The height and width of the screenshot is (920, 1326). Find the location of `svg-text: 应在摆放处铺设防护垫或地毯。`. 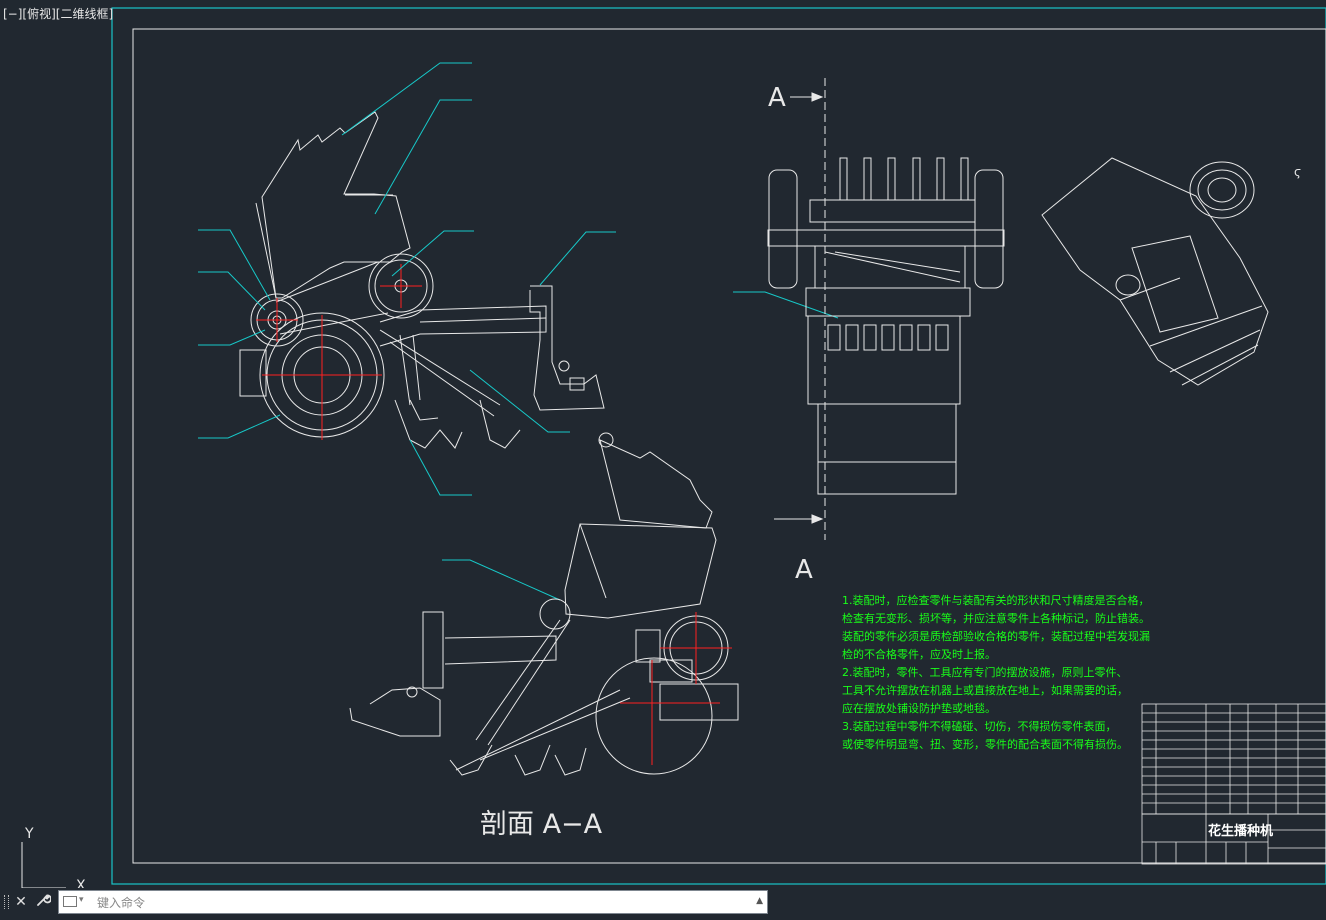

svg-text: 应在摆放处铺设防护垫或地毯。 is located at coordinates (919, 708).